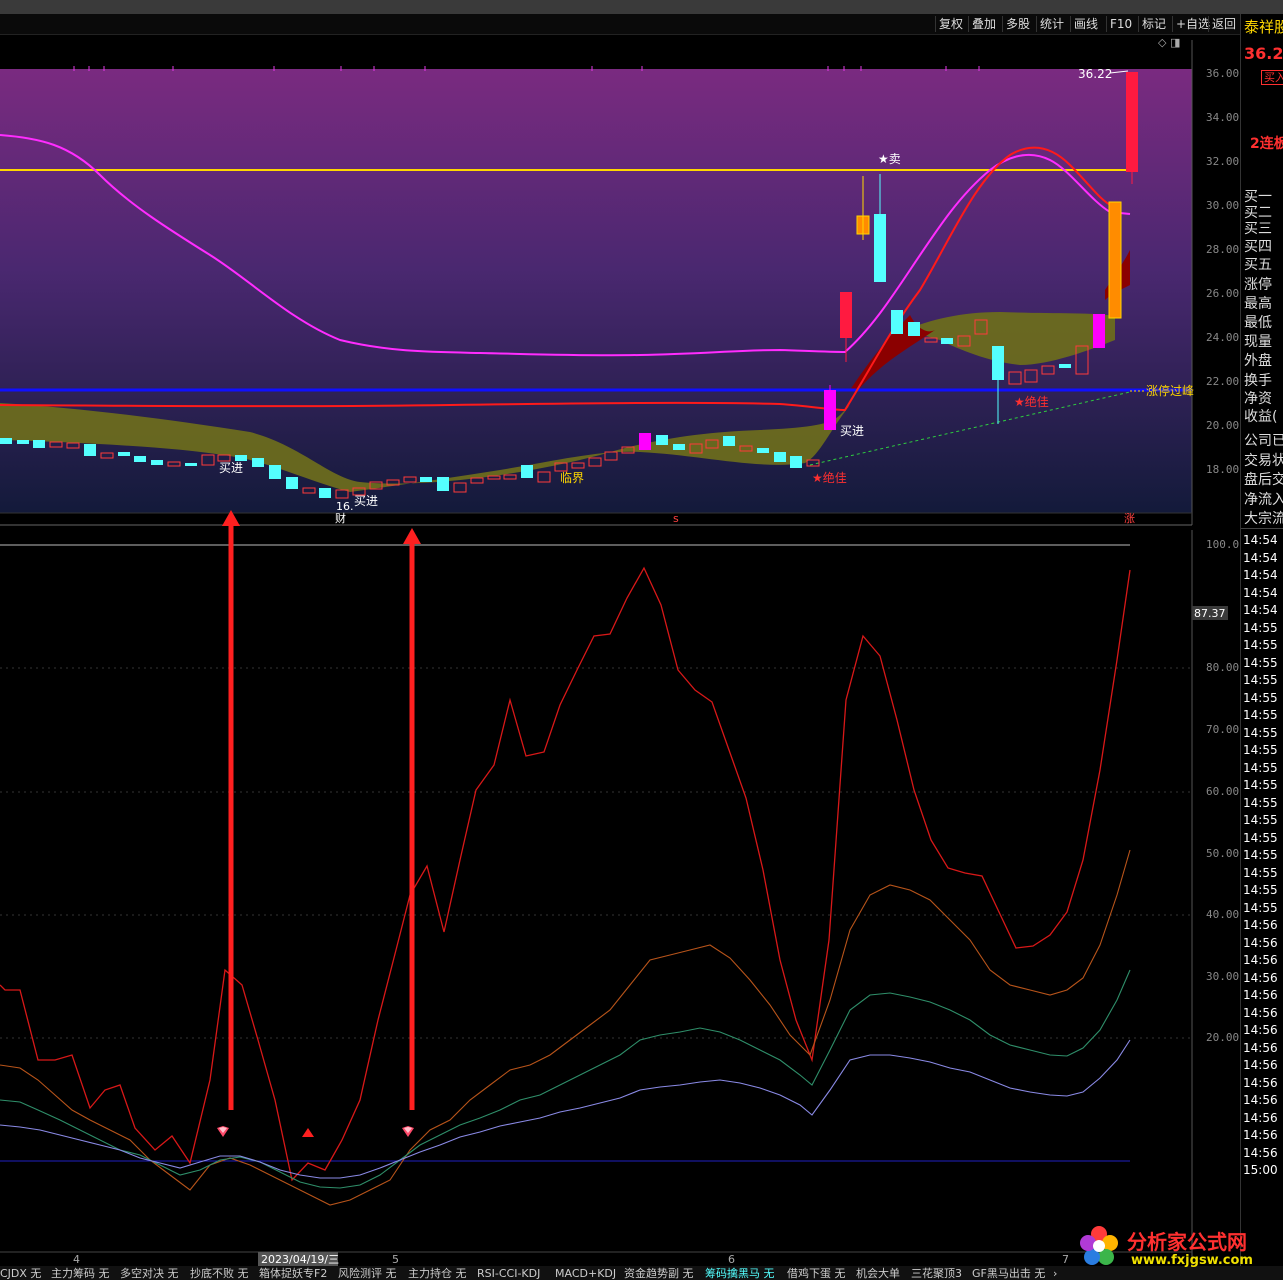  Describe the element at coordinates (1263, 27) in the screenshot. I see `stock-name: 泰祥股` at that location.